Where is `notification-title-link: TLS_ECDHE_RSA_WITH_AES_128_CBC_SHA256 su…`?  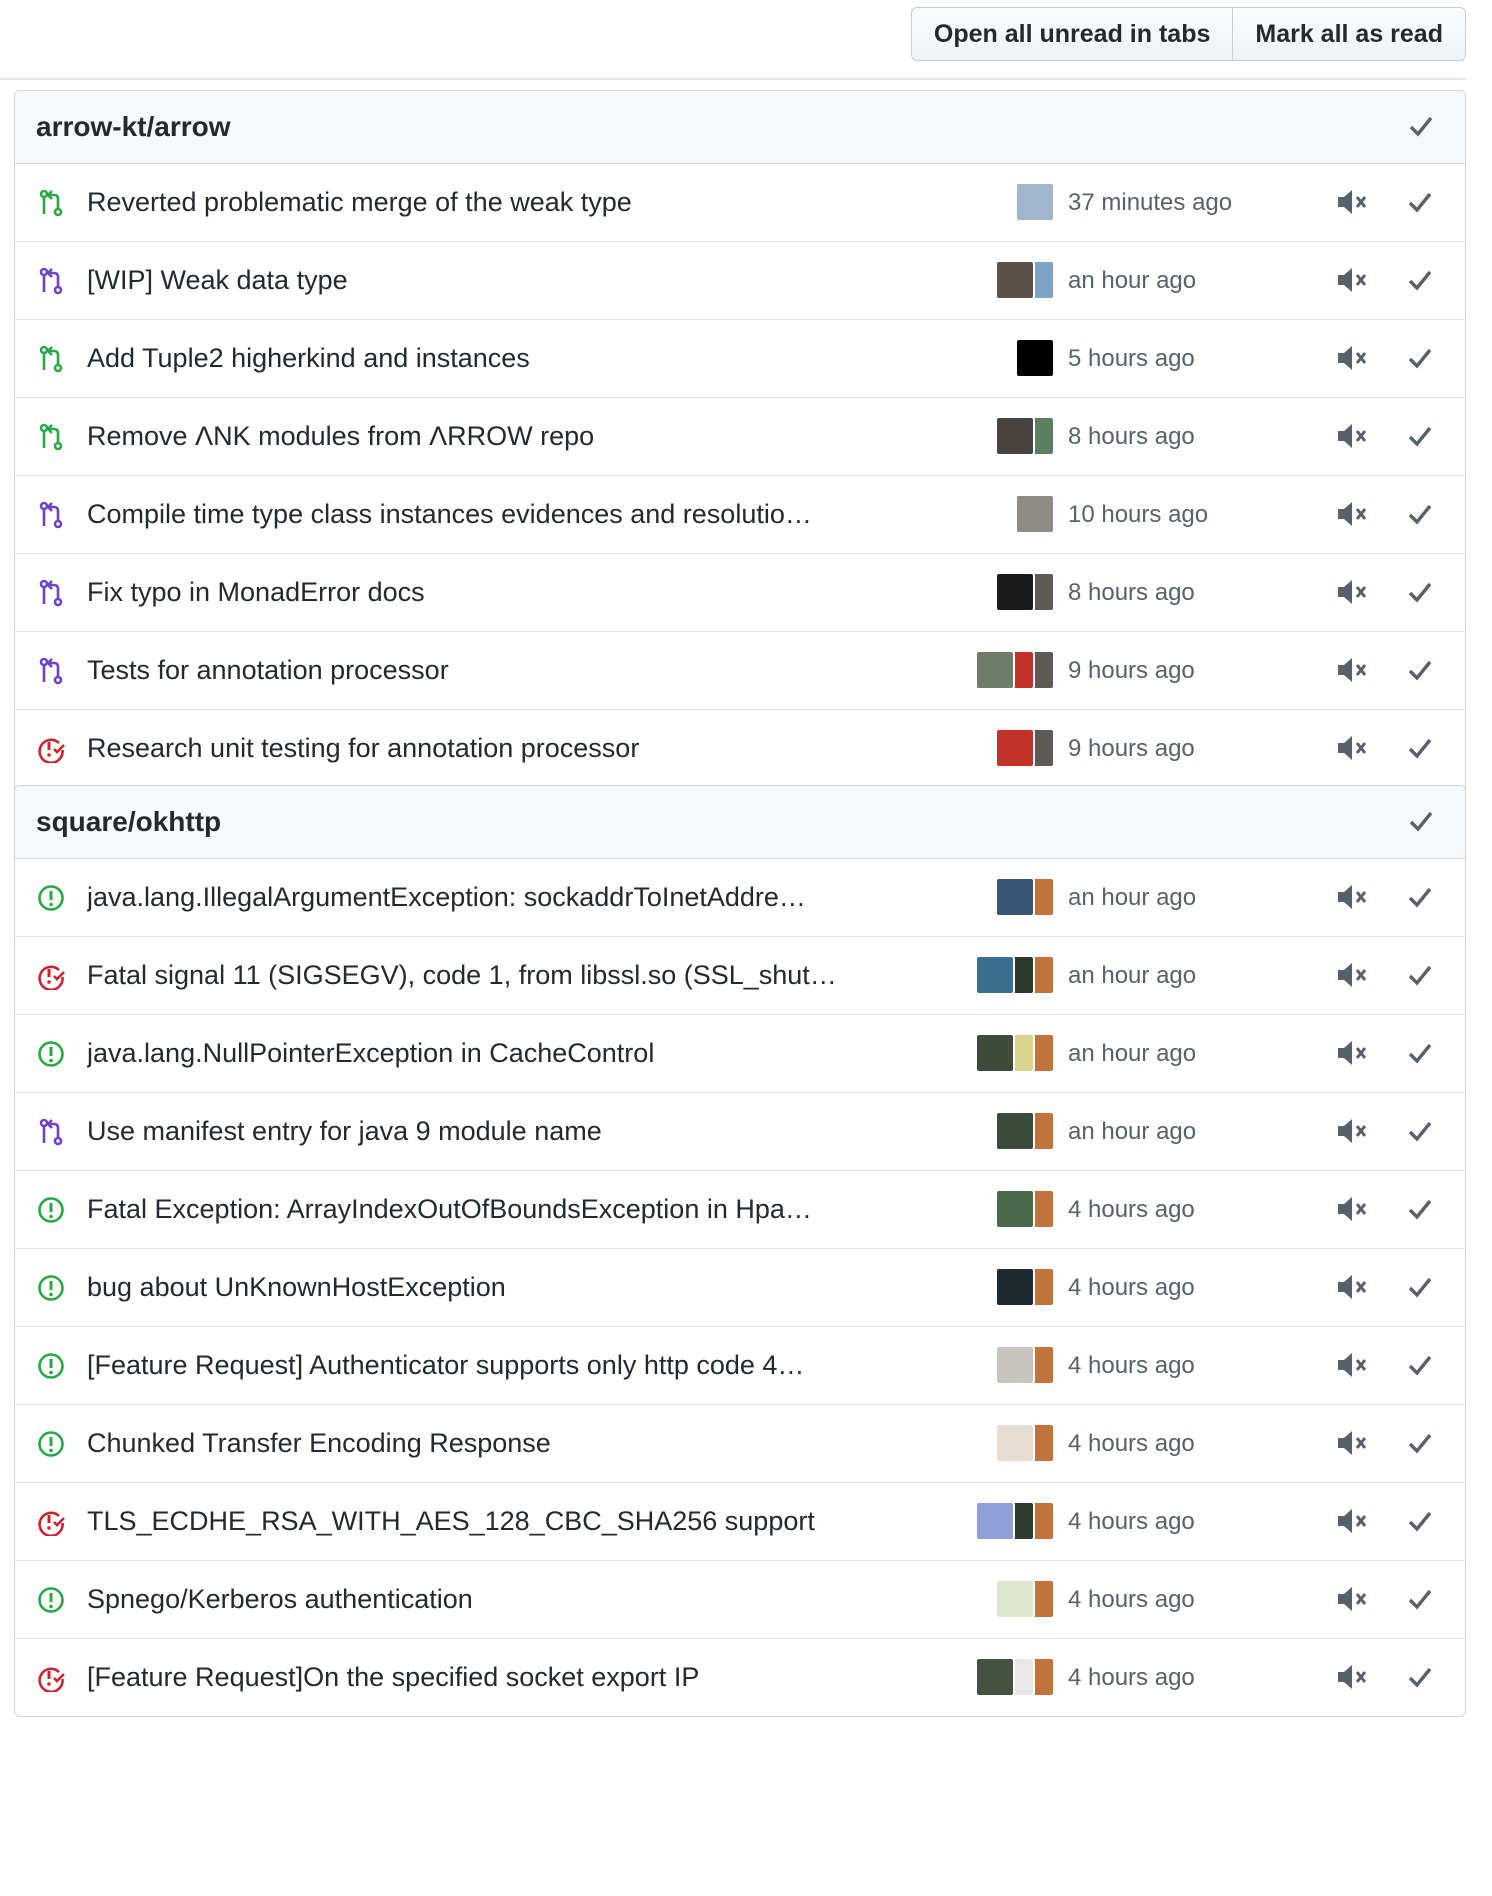 notification-title-link: TLS_ECDHE_RSA_WITH_AES_128_CBC_SHA256 su… is located at coordinates (492, 1521).